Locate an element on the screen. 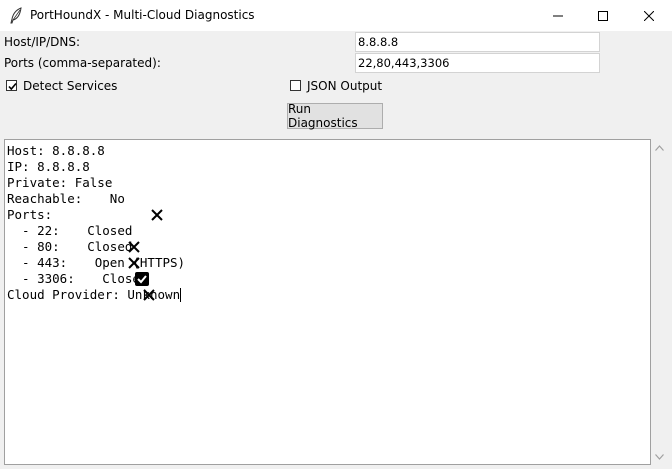 Image resolution: width=672 pixels, height=469 pixels. detect-services-label: Detect Services is located at coordinates (70, 86).